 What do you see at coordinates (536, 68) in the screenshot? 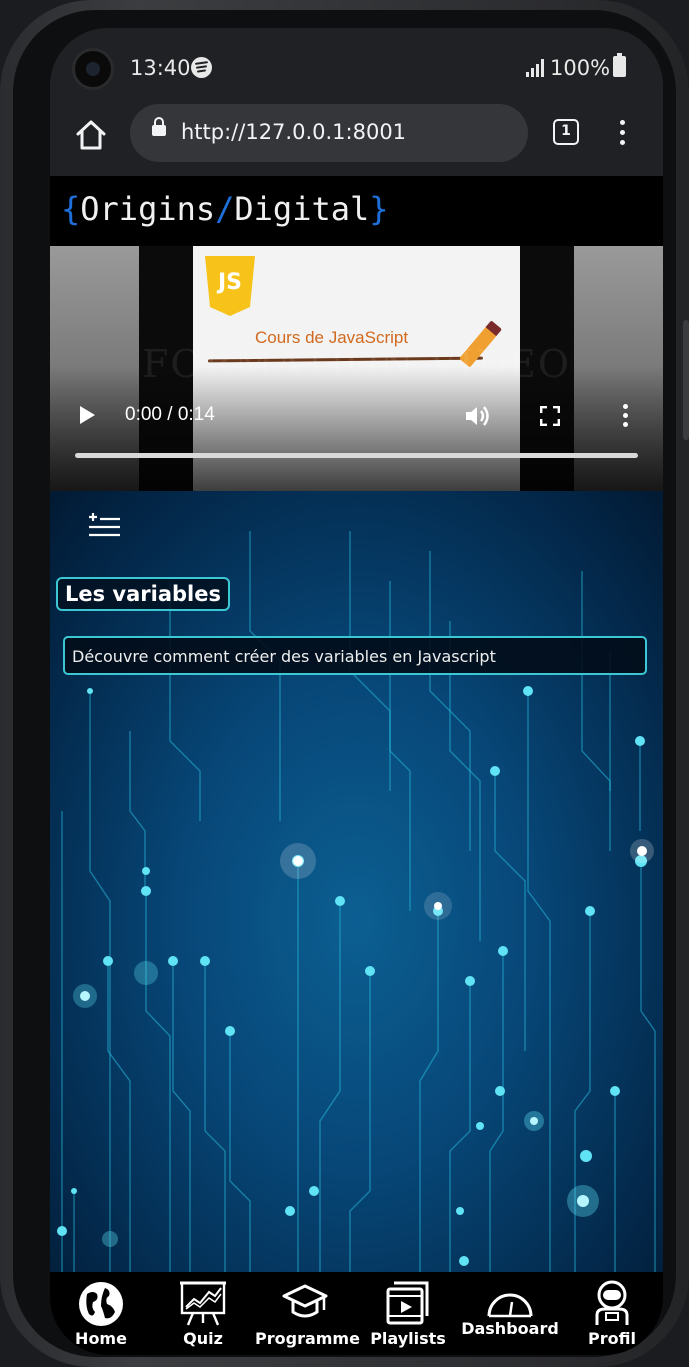
I see `signal-icon` at bounding box center [536, 68].